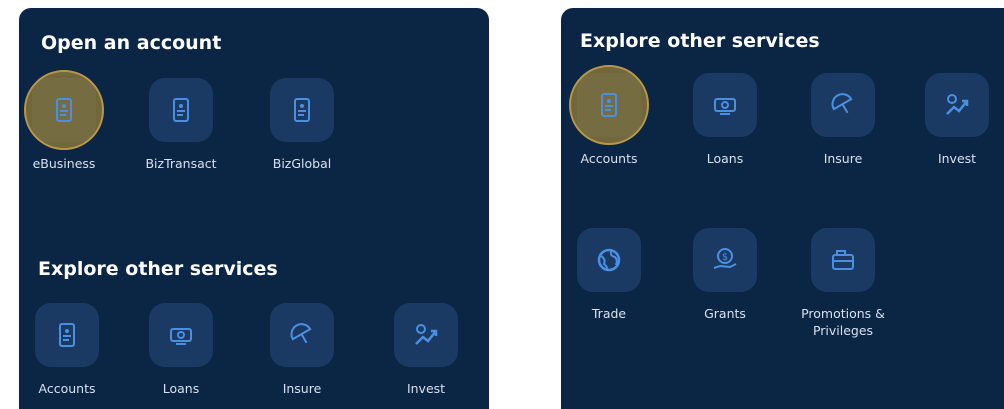 The height and width of the screenshot is (409, 1004). What do you see at coordinates (131, 43) in the screenshot?
I see `open-account-title: Open an account` at bounding box center [131, 43].